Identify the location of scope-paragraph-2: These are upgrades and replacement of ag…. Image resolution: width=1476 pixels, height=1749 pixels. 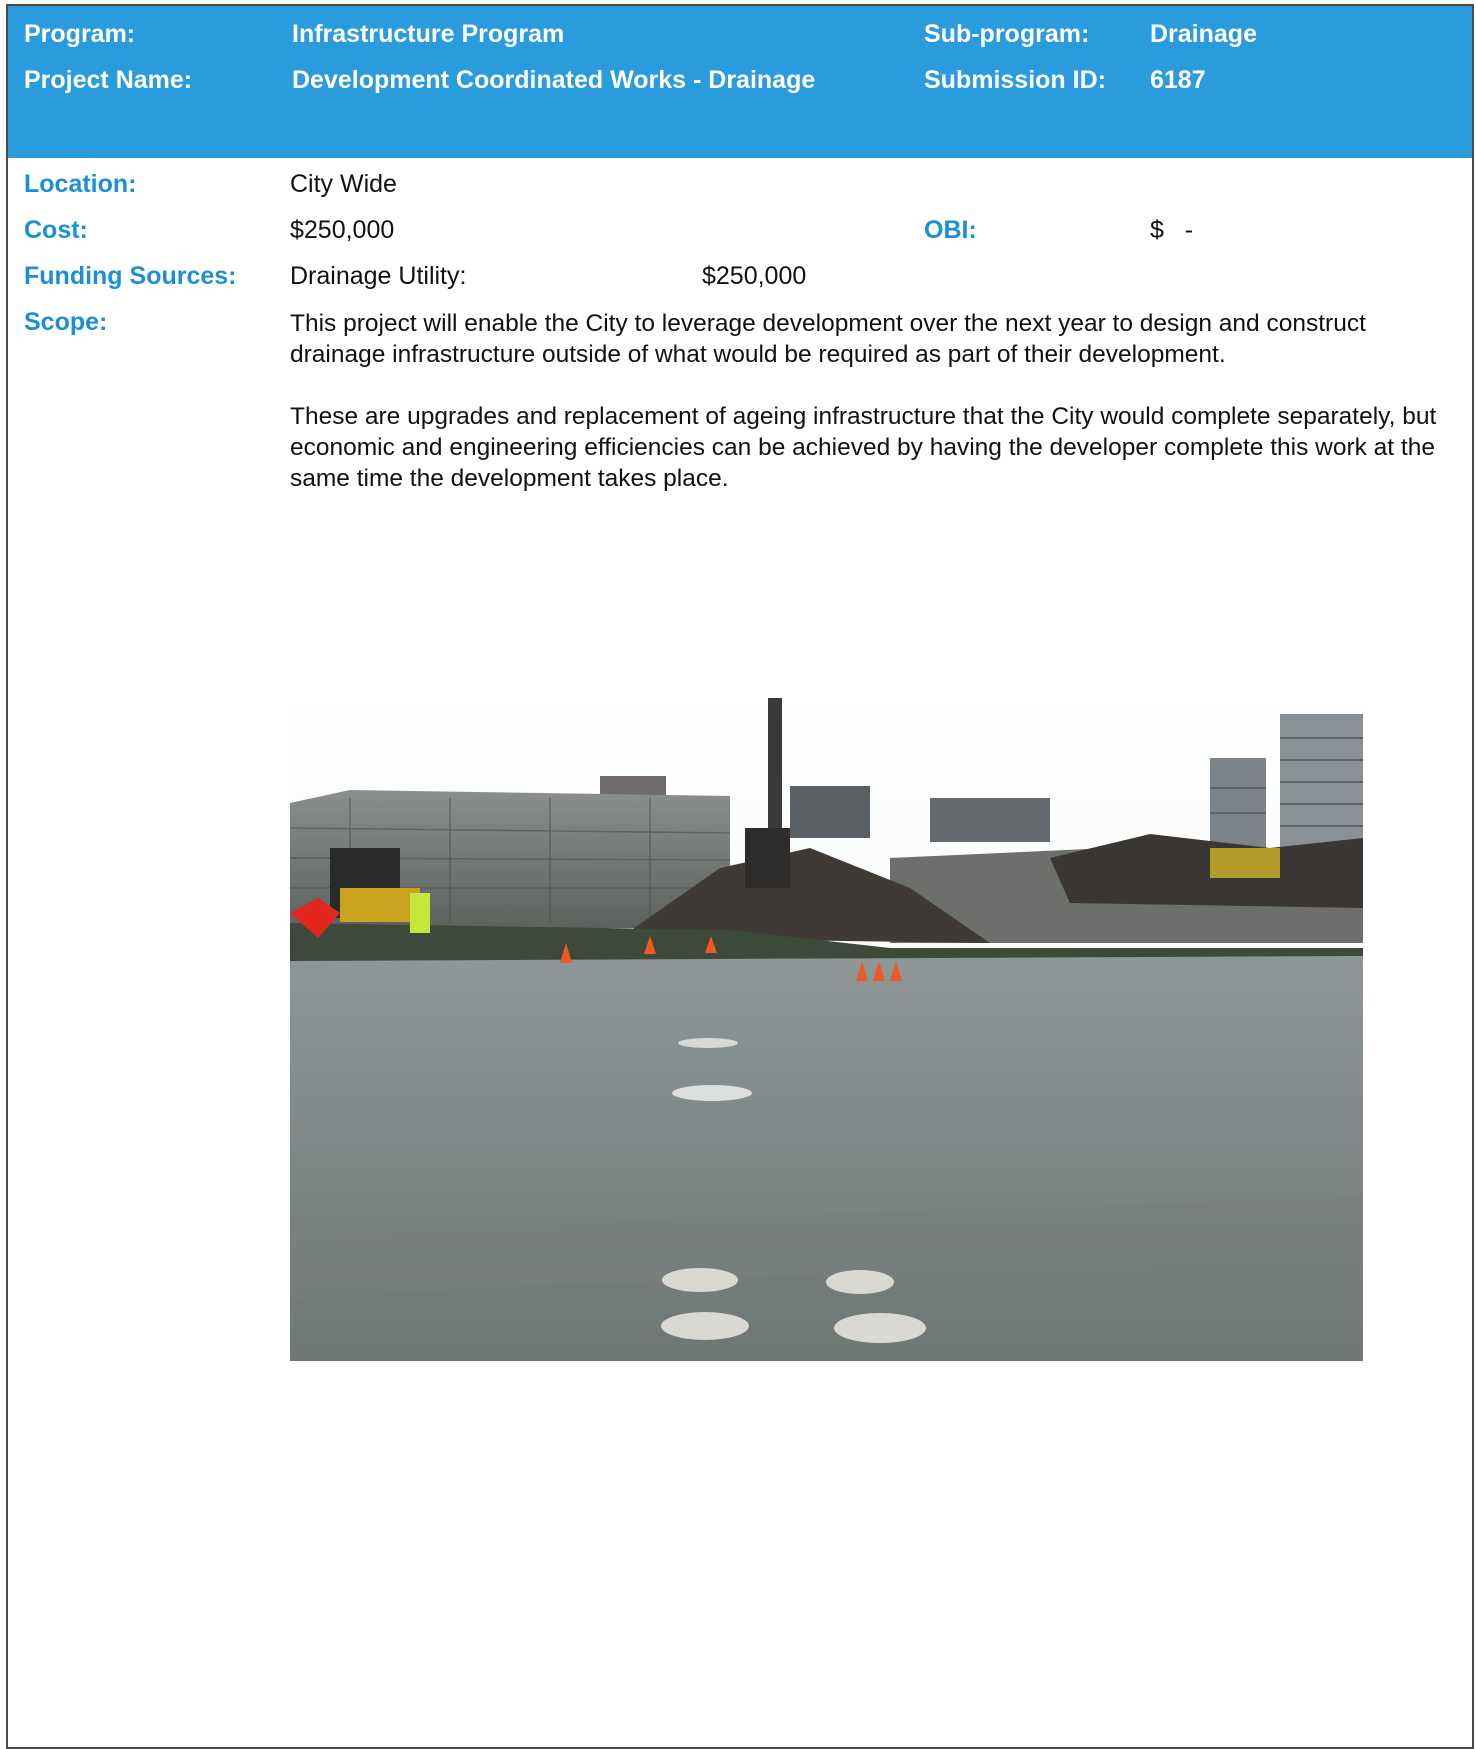
(863, 447).